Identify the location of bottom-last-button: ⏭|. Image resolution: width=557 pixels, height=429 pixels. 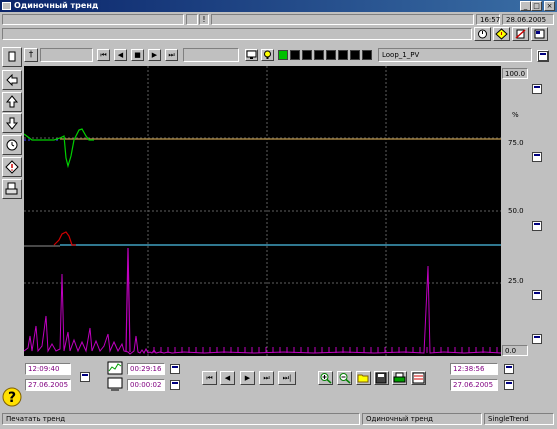
(287, 378).